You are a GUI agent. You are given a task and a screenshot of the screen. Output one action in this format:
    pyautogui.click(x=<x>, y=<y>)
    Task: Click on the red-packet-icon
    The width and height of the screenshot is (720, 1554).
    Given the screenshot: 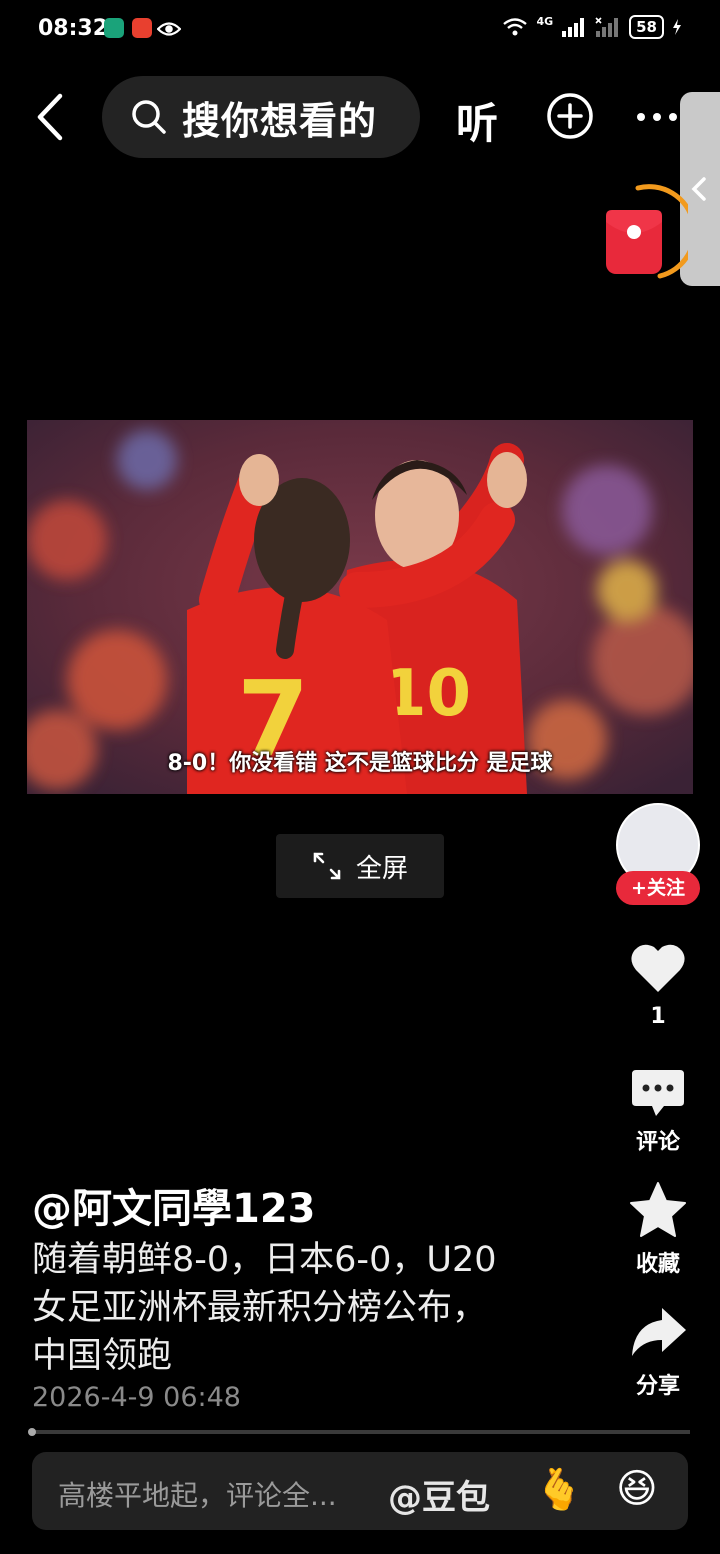 What is the action you would take?
    pyautogui.click(x=643, y=232)
    